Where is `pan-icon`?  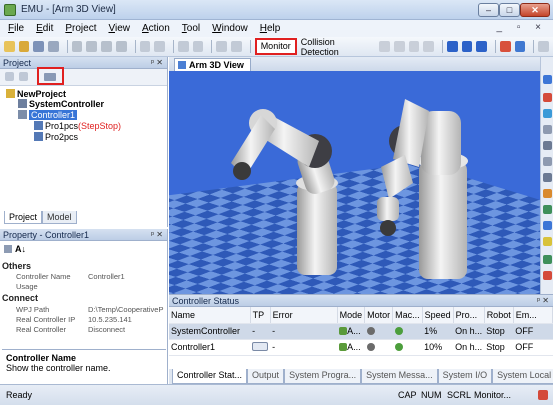
pan-icon is located at coordinates (547, 129).